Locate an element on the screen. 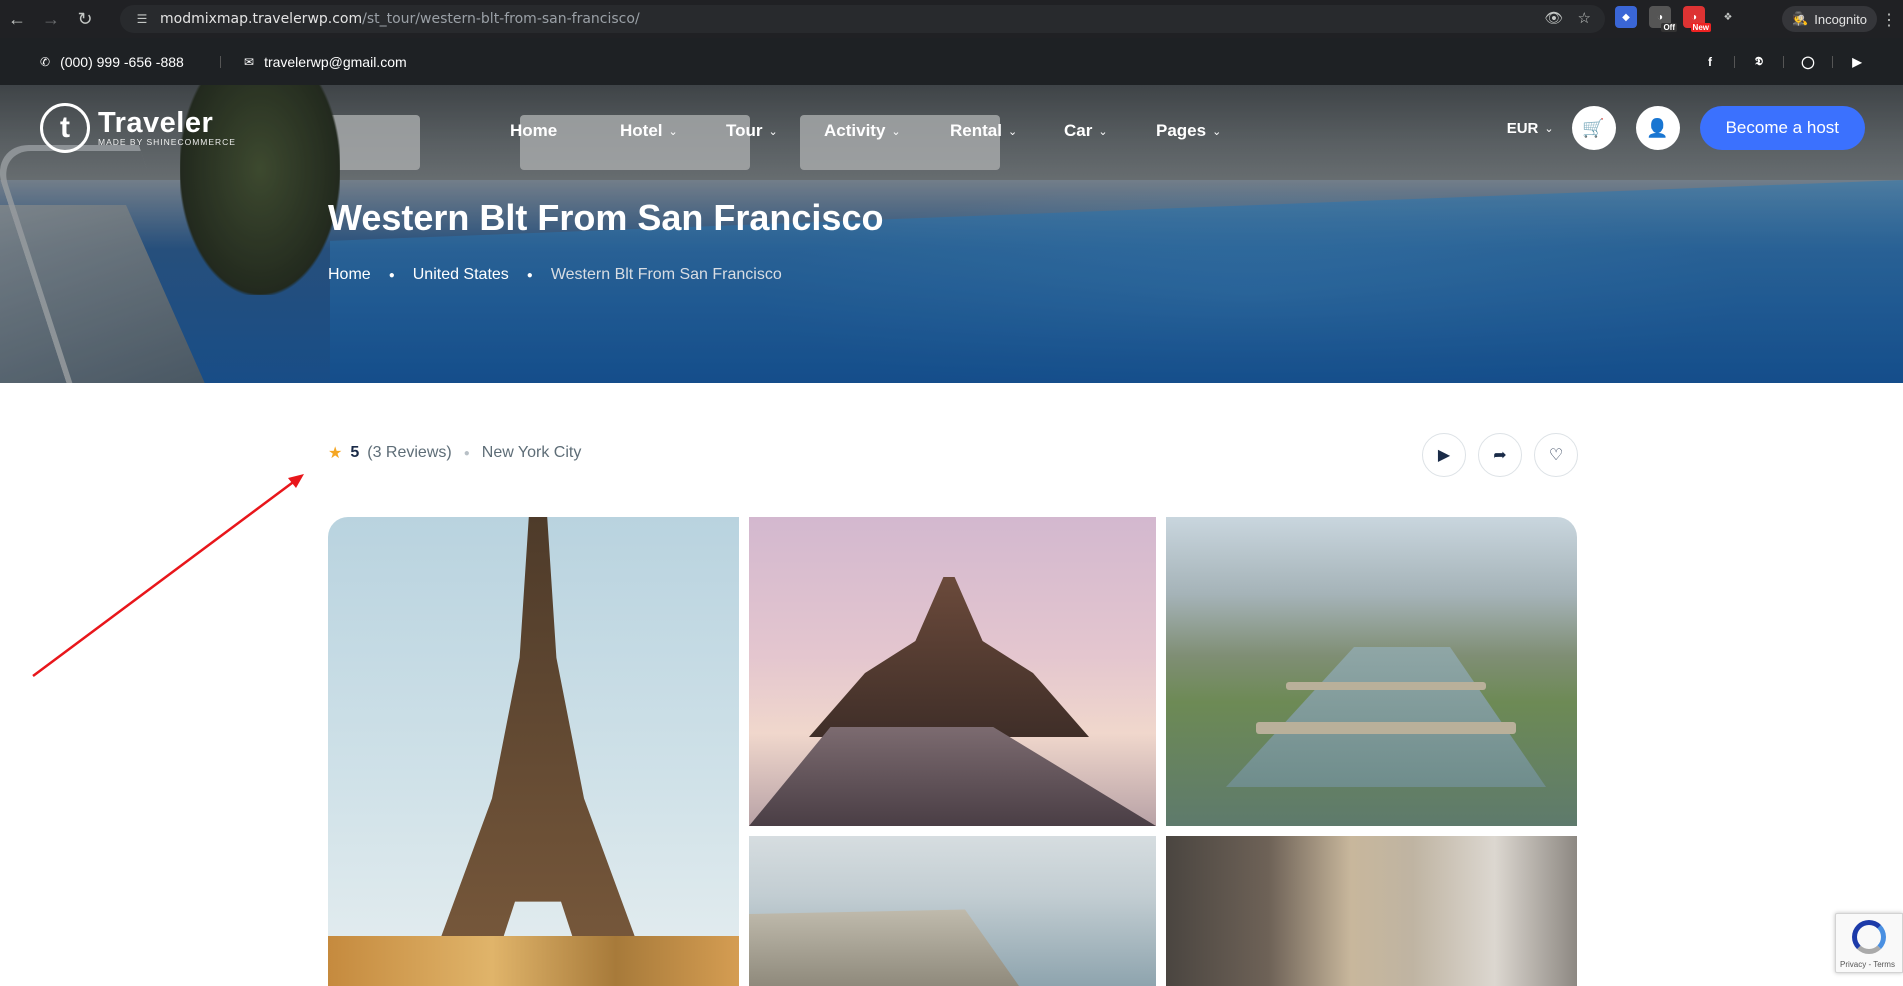 This screenshot has width=1903, height=986. url-path: /st_tour/western-blt-from-san-francisco/ is located at coordinates (501, 19).